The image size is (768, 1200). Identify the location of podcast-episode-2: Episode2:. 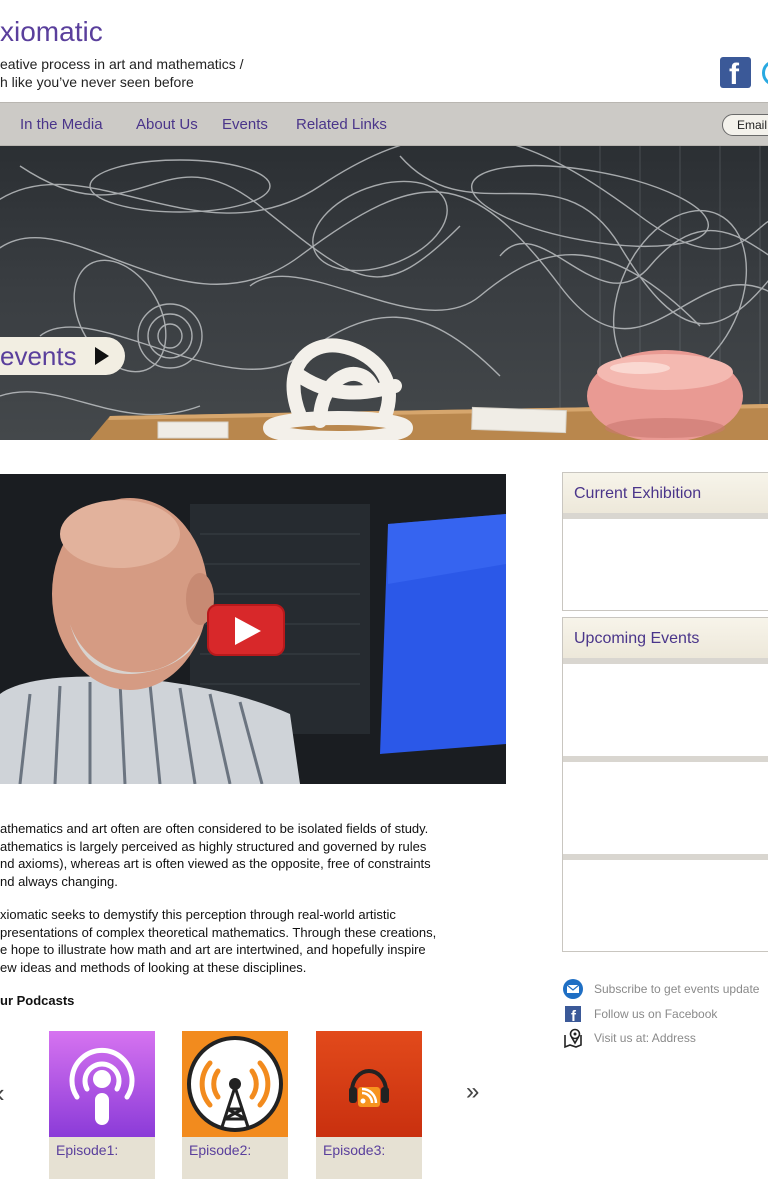
(235, 1105).